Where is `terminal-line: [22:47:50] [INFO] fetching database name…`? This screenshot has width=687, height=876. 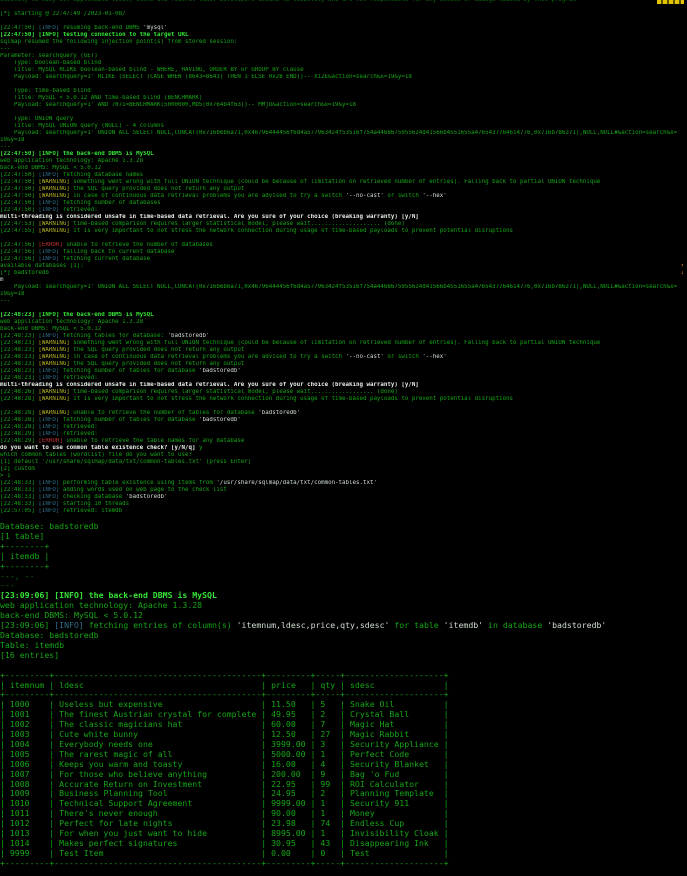
terminal-line: [22:47:50] [INFO] fetching database name… is located at coordinates (72, 175).